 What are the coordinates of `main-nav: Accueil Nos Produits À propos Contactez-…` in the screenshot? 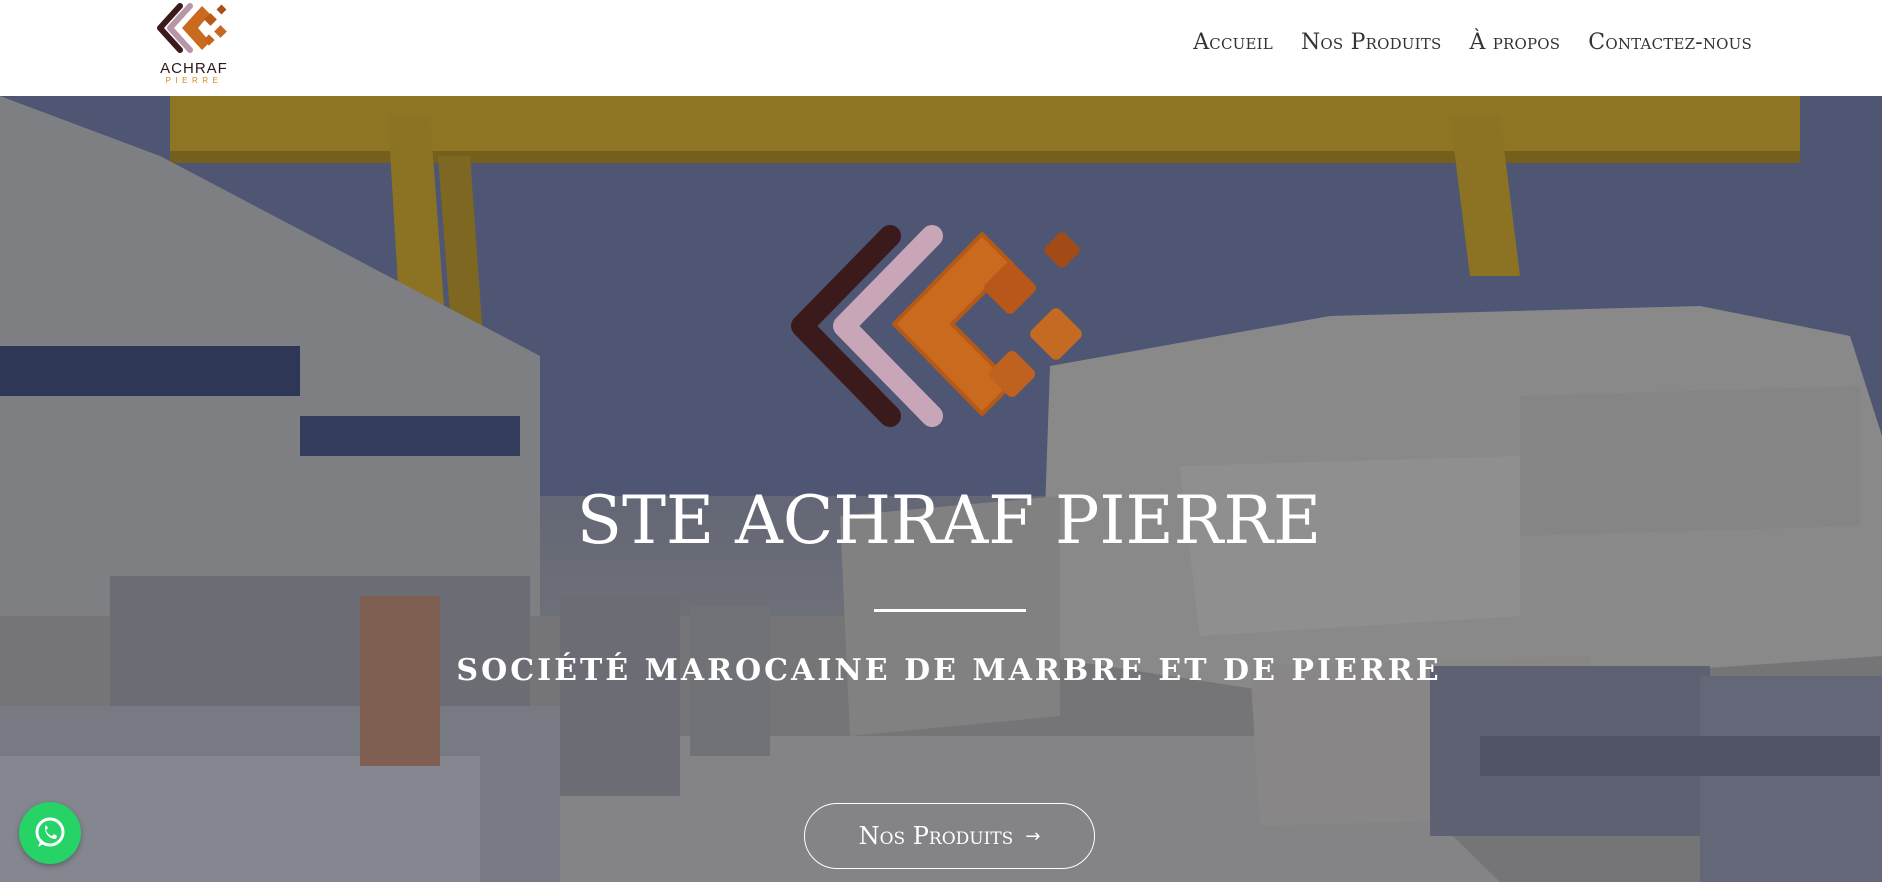 It's located at (1472, 42).